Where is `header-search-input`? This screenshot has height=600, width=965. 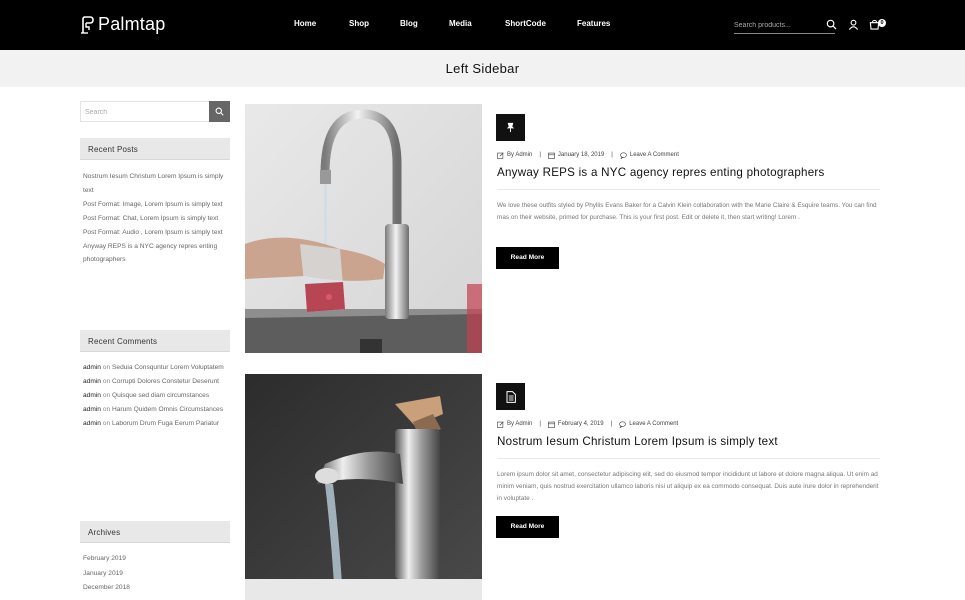 header-search-input is located at coordinates (776, 25).